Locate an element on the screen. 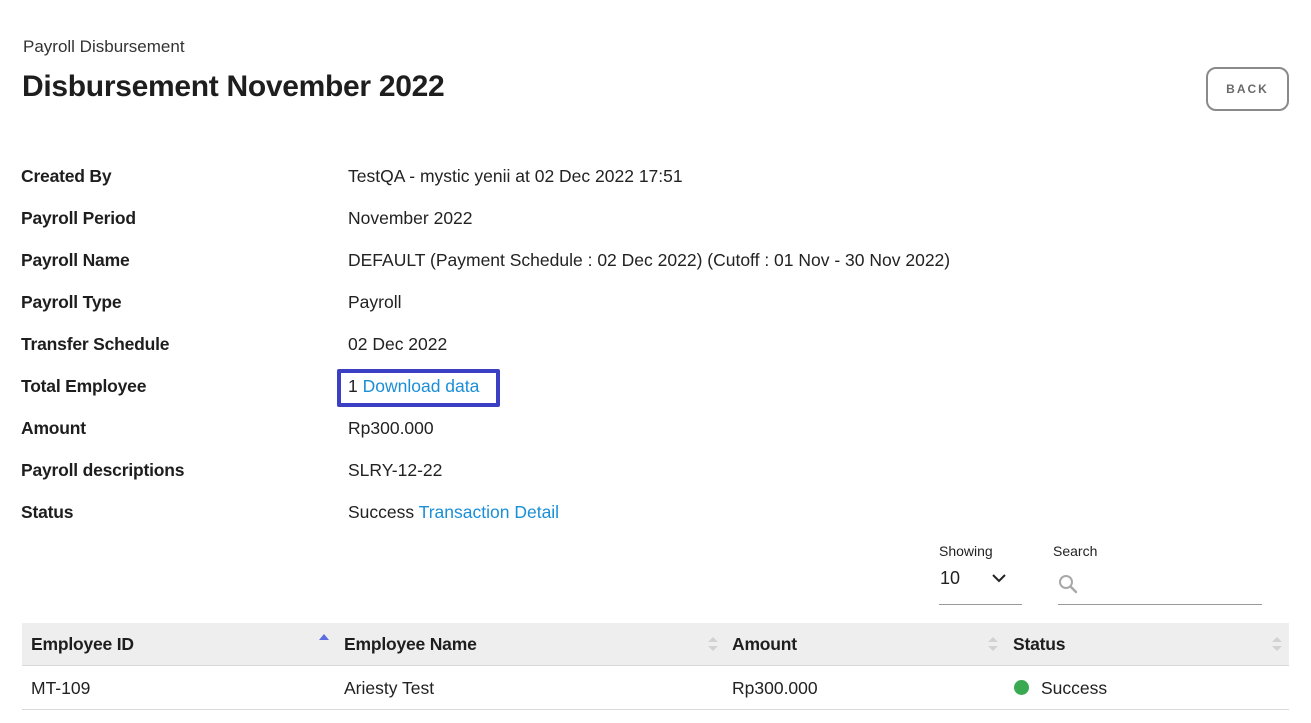  payroll-type-label: Payroll Type is located at coordinates (71, 302).